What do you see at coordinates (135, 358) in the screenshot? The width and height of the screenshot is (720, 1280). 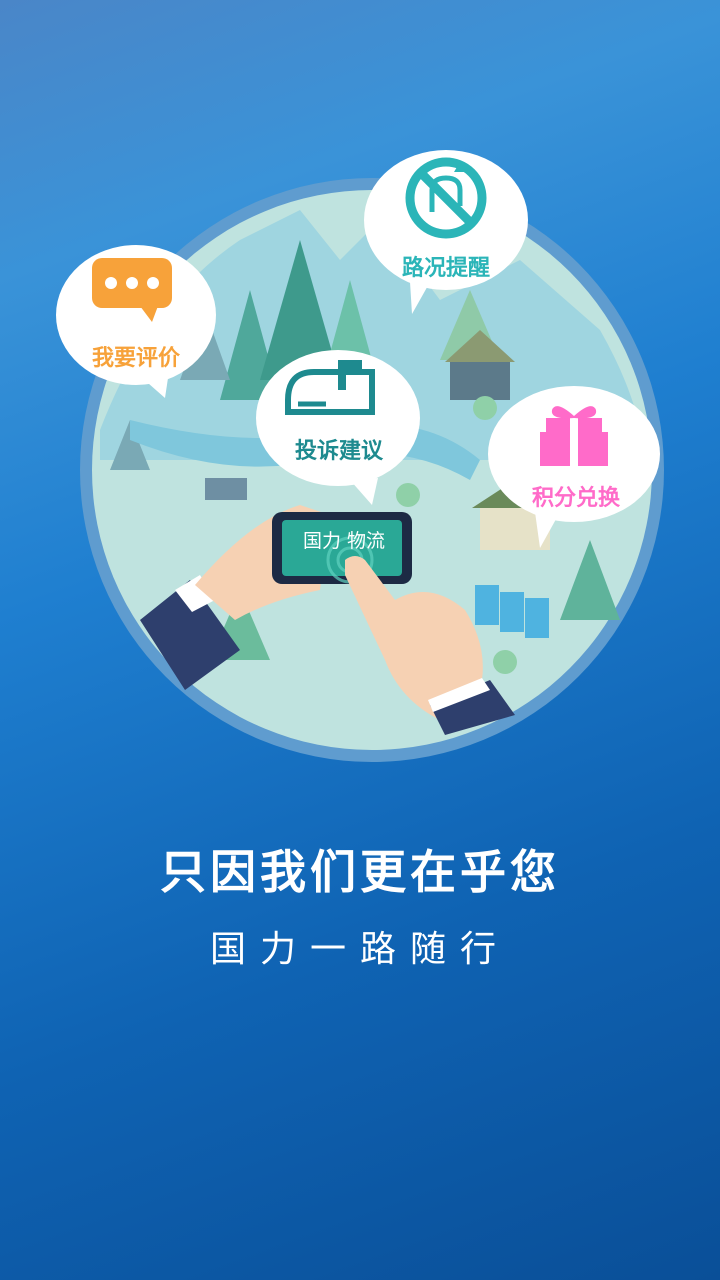 I see `review-label: 我要评价` at bounding box center [135, 358].